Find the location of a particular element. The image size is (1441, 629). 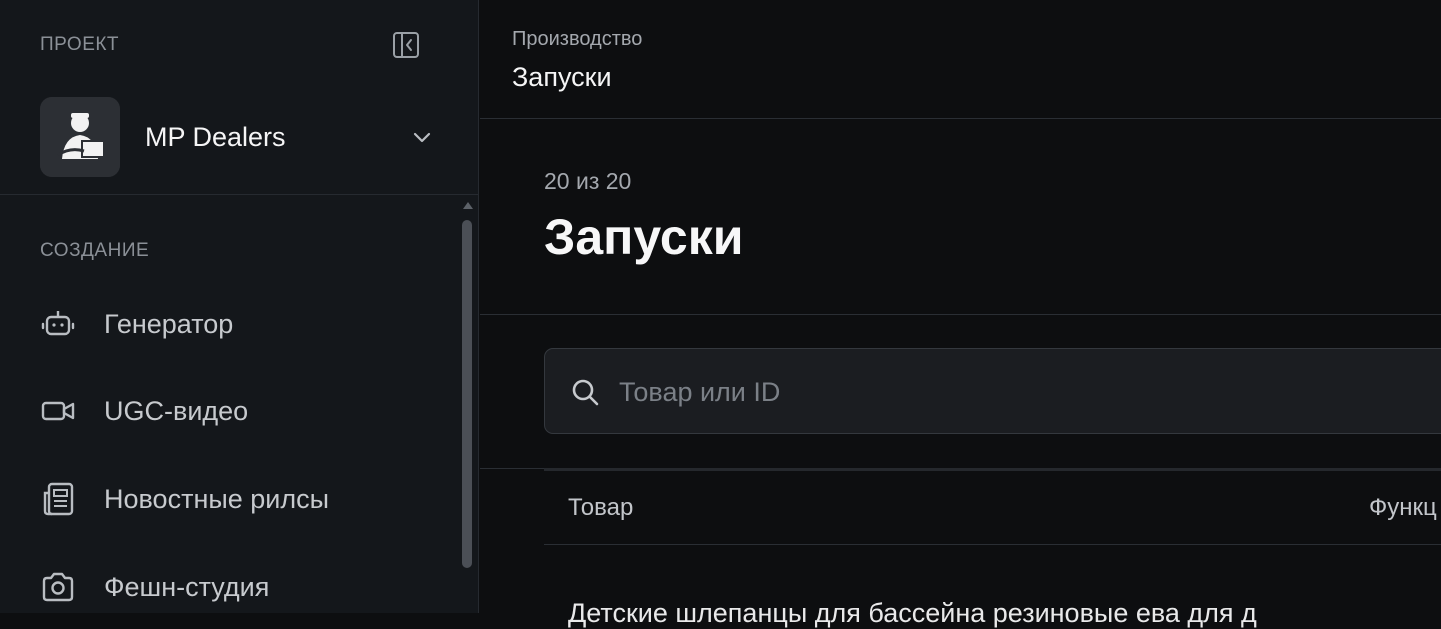

breadcrumb-current: Запуски is located at coordinates (562, 77).